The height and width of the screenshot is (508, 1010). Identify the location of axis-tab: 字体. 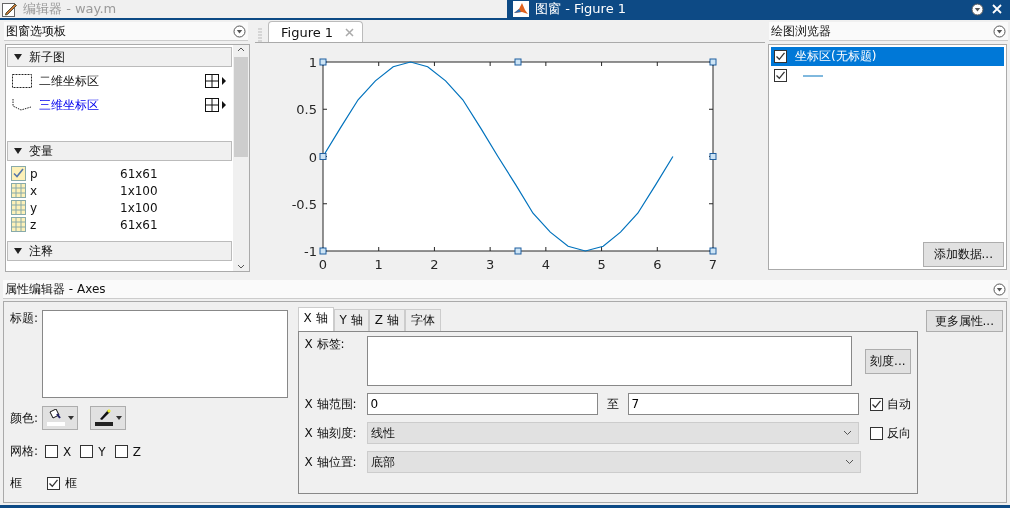
(422, 320).